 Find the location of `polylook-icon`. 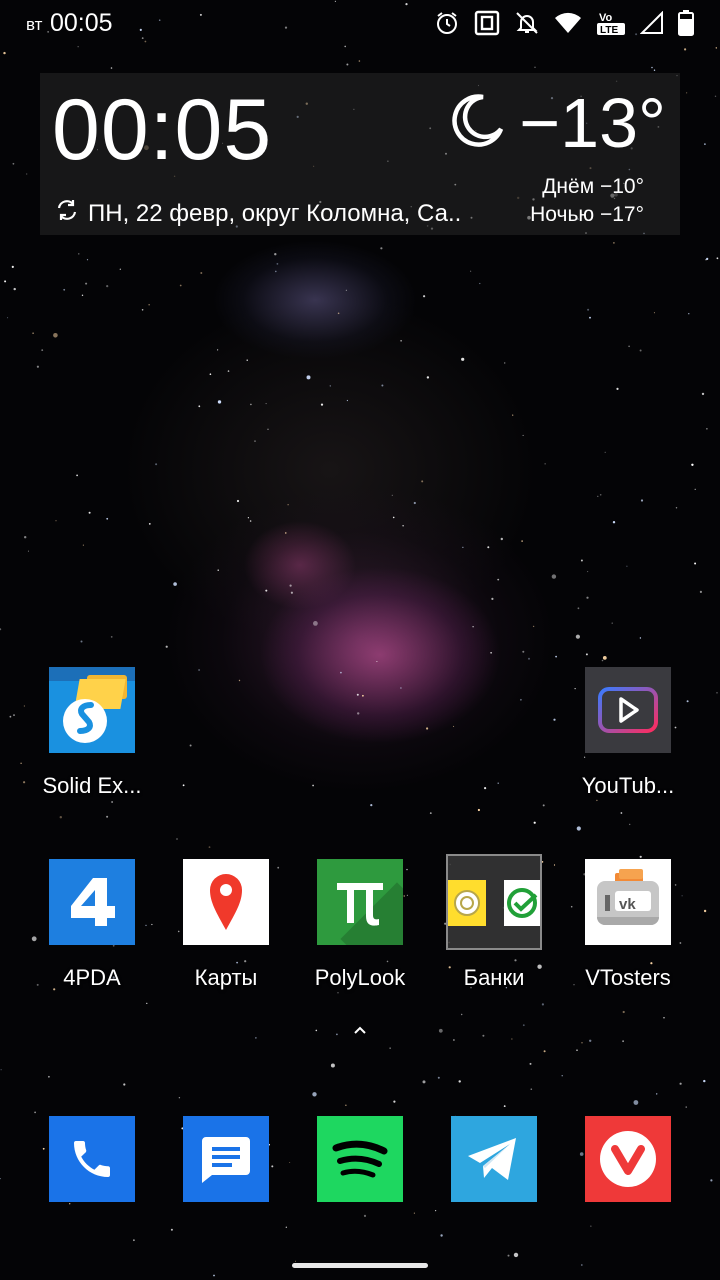

polylook-icon is located at coordinates (360, 902).